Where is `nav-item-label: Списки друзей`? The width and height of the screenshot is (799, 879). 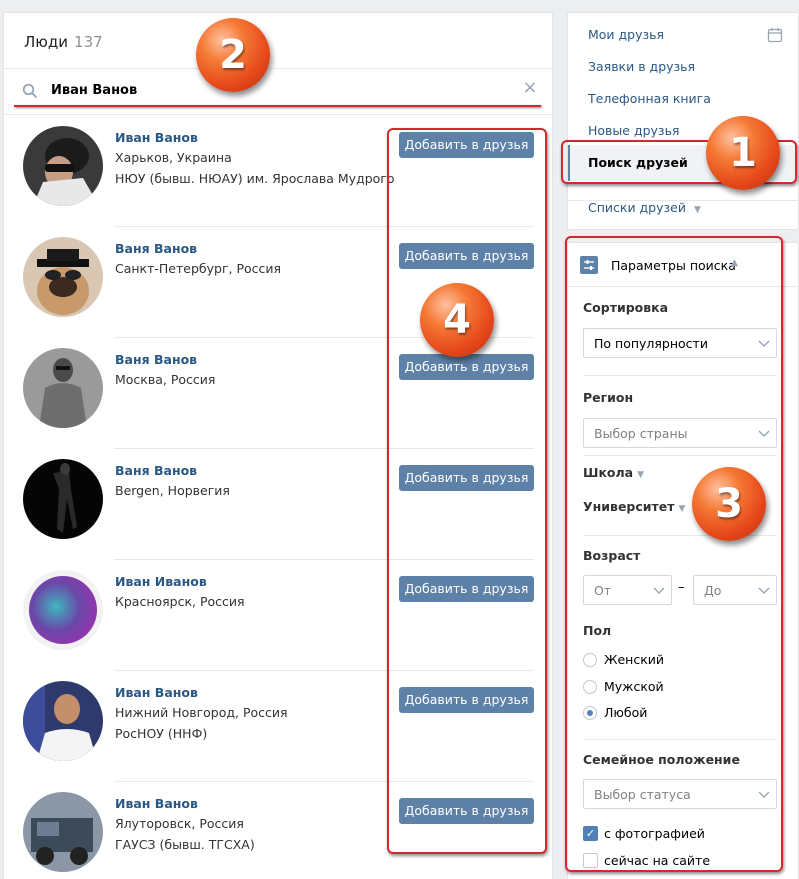
nav-item-label: Списки друзей is located at coordinates (637, 207).